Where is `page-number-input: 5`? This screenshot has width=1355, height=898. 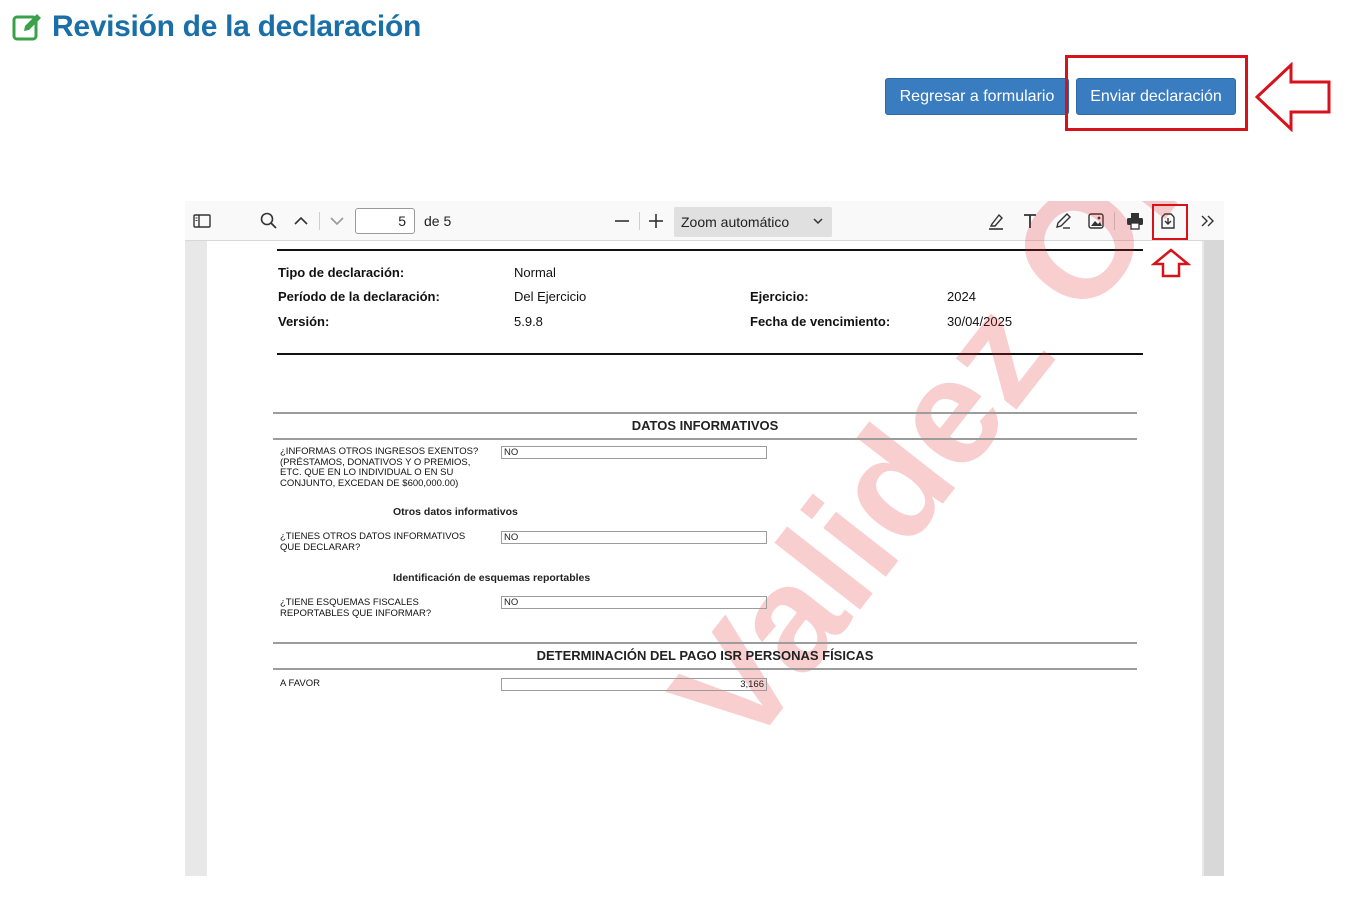 page-number-input: 5 is located at coordinates (385, 221).